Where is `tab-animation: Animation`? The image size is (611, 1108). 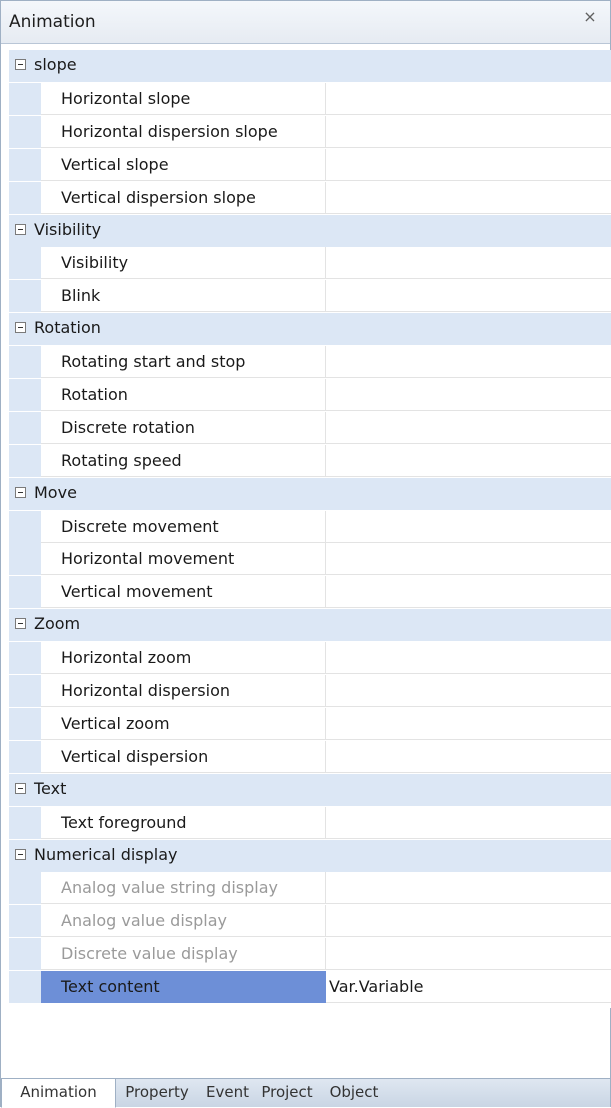
tab-animation: Animation is located at coordinates (58, 1093).